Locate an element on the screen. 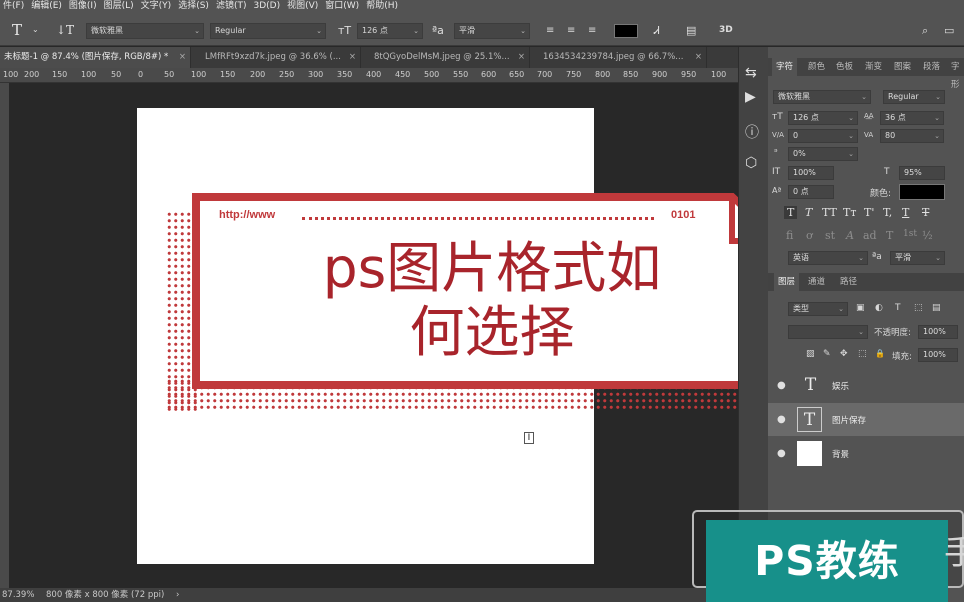 Image resolution: width=964 pixels, height=602 pixels. font-size-select: 126 点 ⌄ is located at coordinates (390, 31).